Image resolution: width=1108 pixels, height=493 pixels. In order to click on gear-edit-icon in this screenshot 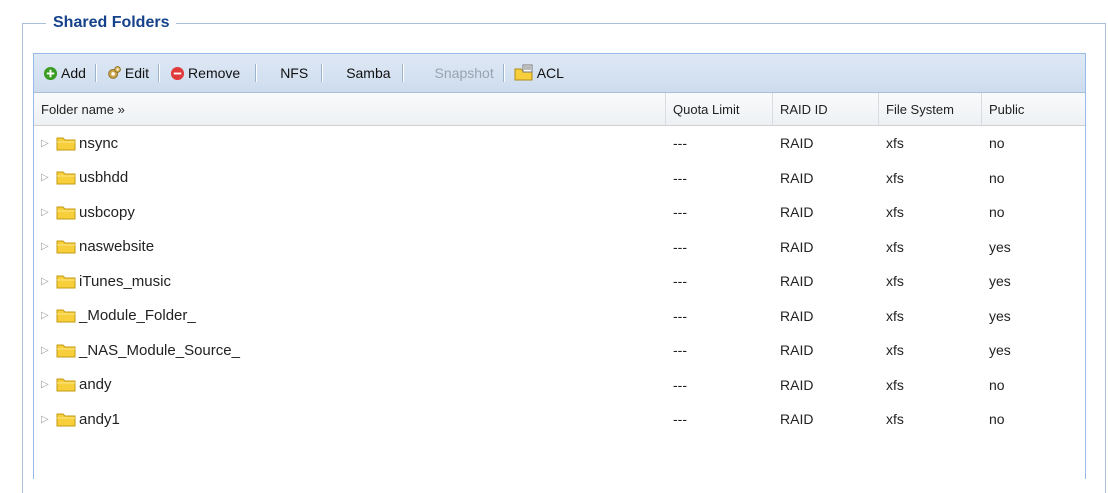, I will do `click(114, 73)`.